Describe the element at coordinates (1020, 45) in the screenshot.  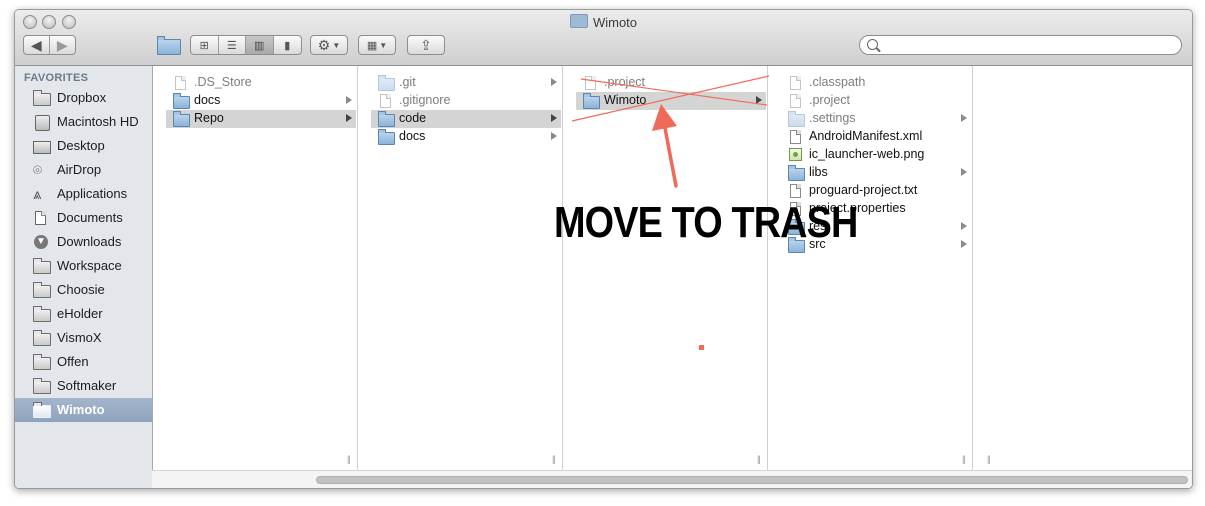
I see `search-input` at that location.